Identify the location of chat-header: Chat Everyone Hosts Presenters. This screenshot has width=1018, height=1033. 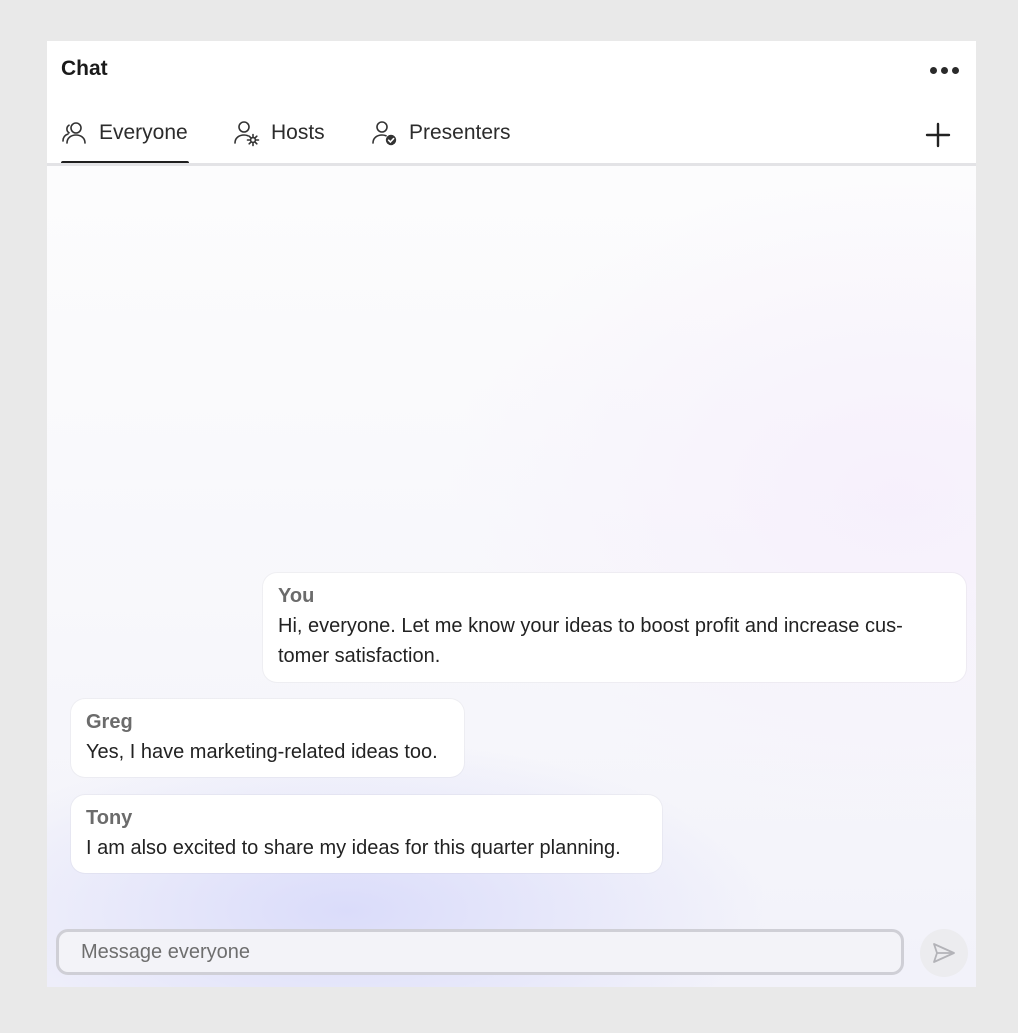
(511, 103).